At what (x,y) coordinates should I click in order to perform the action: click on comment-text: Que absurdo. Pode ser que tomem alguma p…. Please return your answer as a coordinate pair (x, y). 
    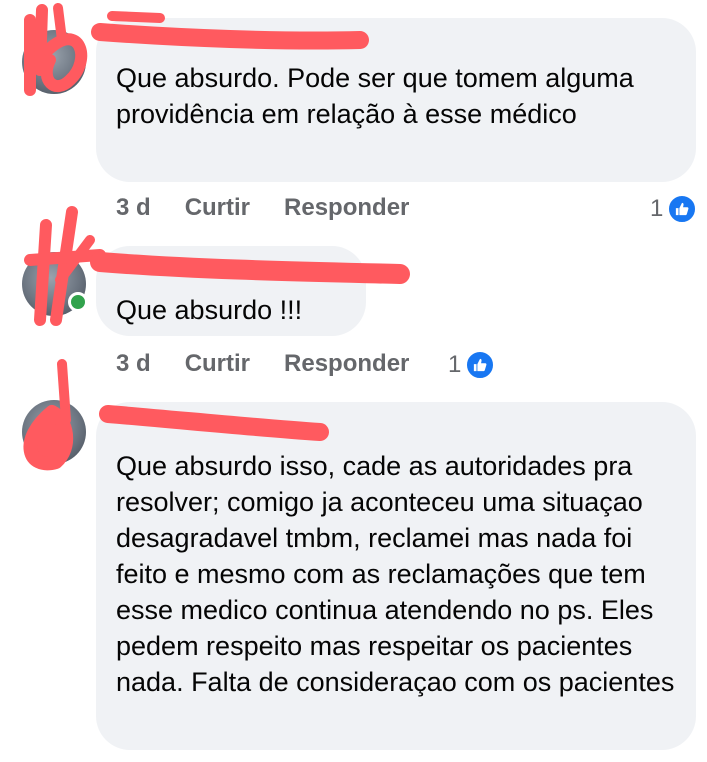
    Looking at the image, I should click on (375, 96).